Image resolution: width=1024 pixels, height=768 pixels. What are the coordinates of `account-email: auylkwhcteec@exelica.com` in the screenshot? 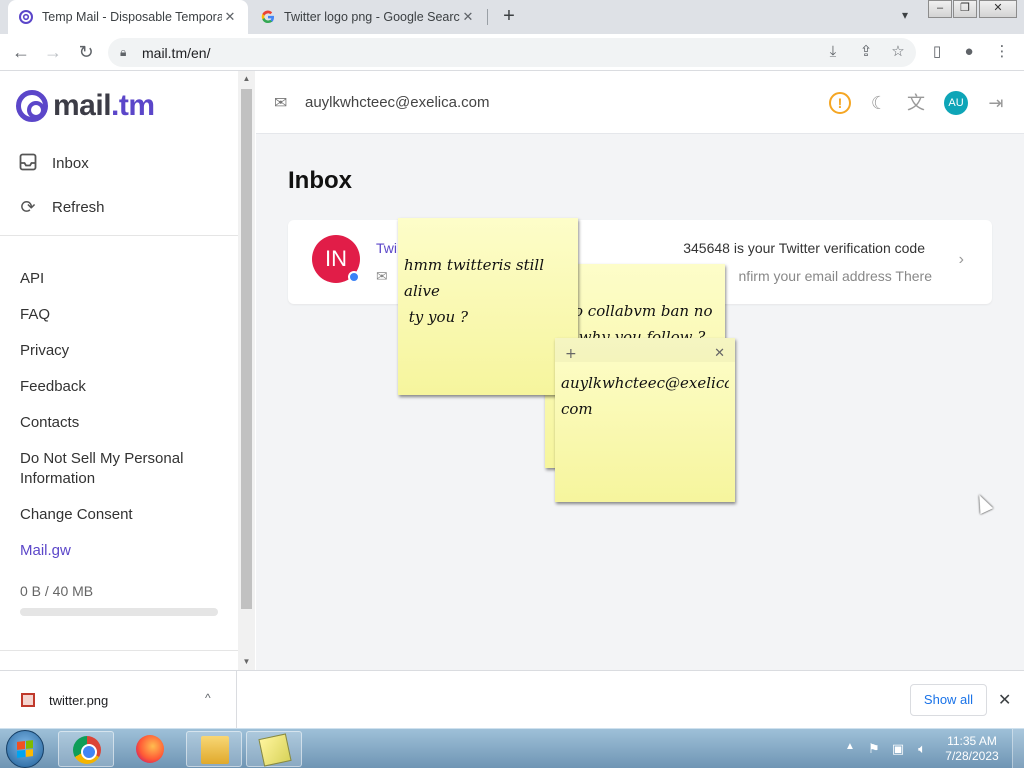 It's located at (397, 102).